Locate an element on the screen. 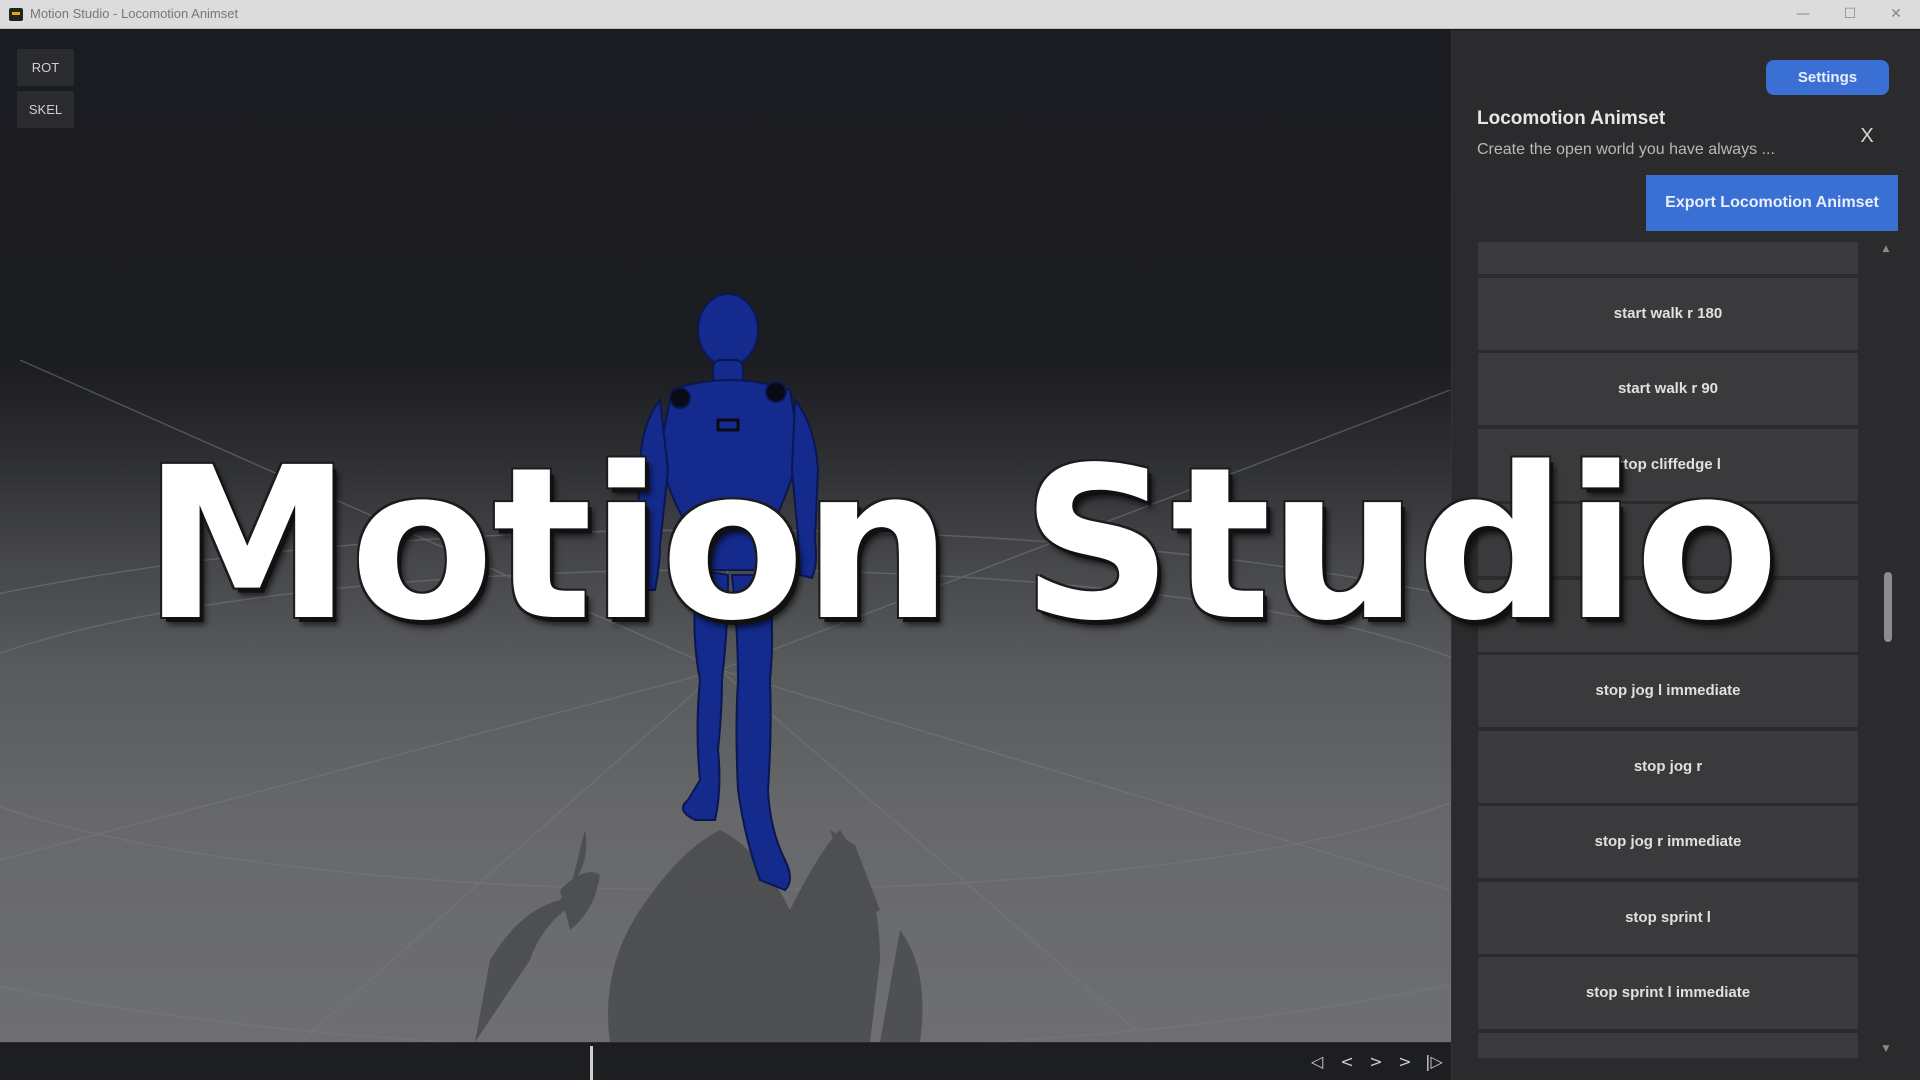 This screenshot has height=1080, width=1920. timeline-bar: ◁ < > > |▷ is located at coordinates (725, 1061).